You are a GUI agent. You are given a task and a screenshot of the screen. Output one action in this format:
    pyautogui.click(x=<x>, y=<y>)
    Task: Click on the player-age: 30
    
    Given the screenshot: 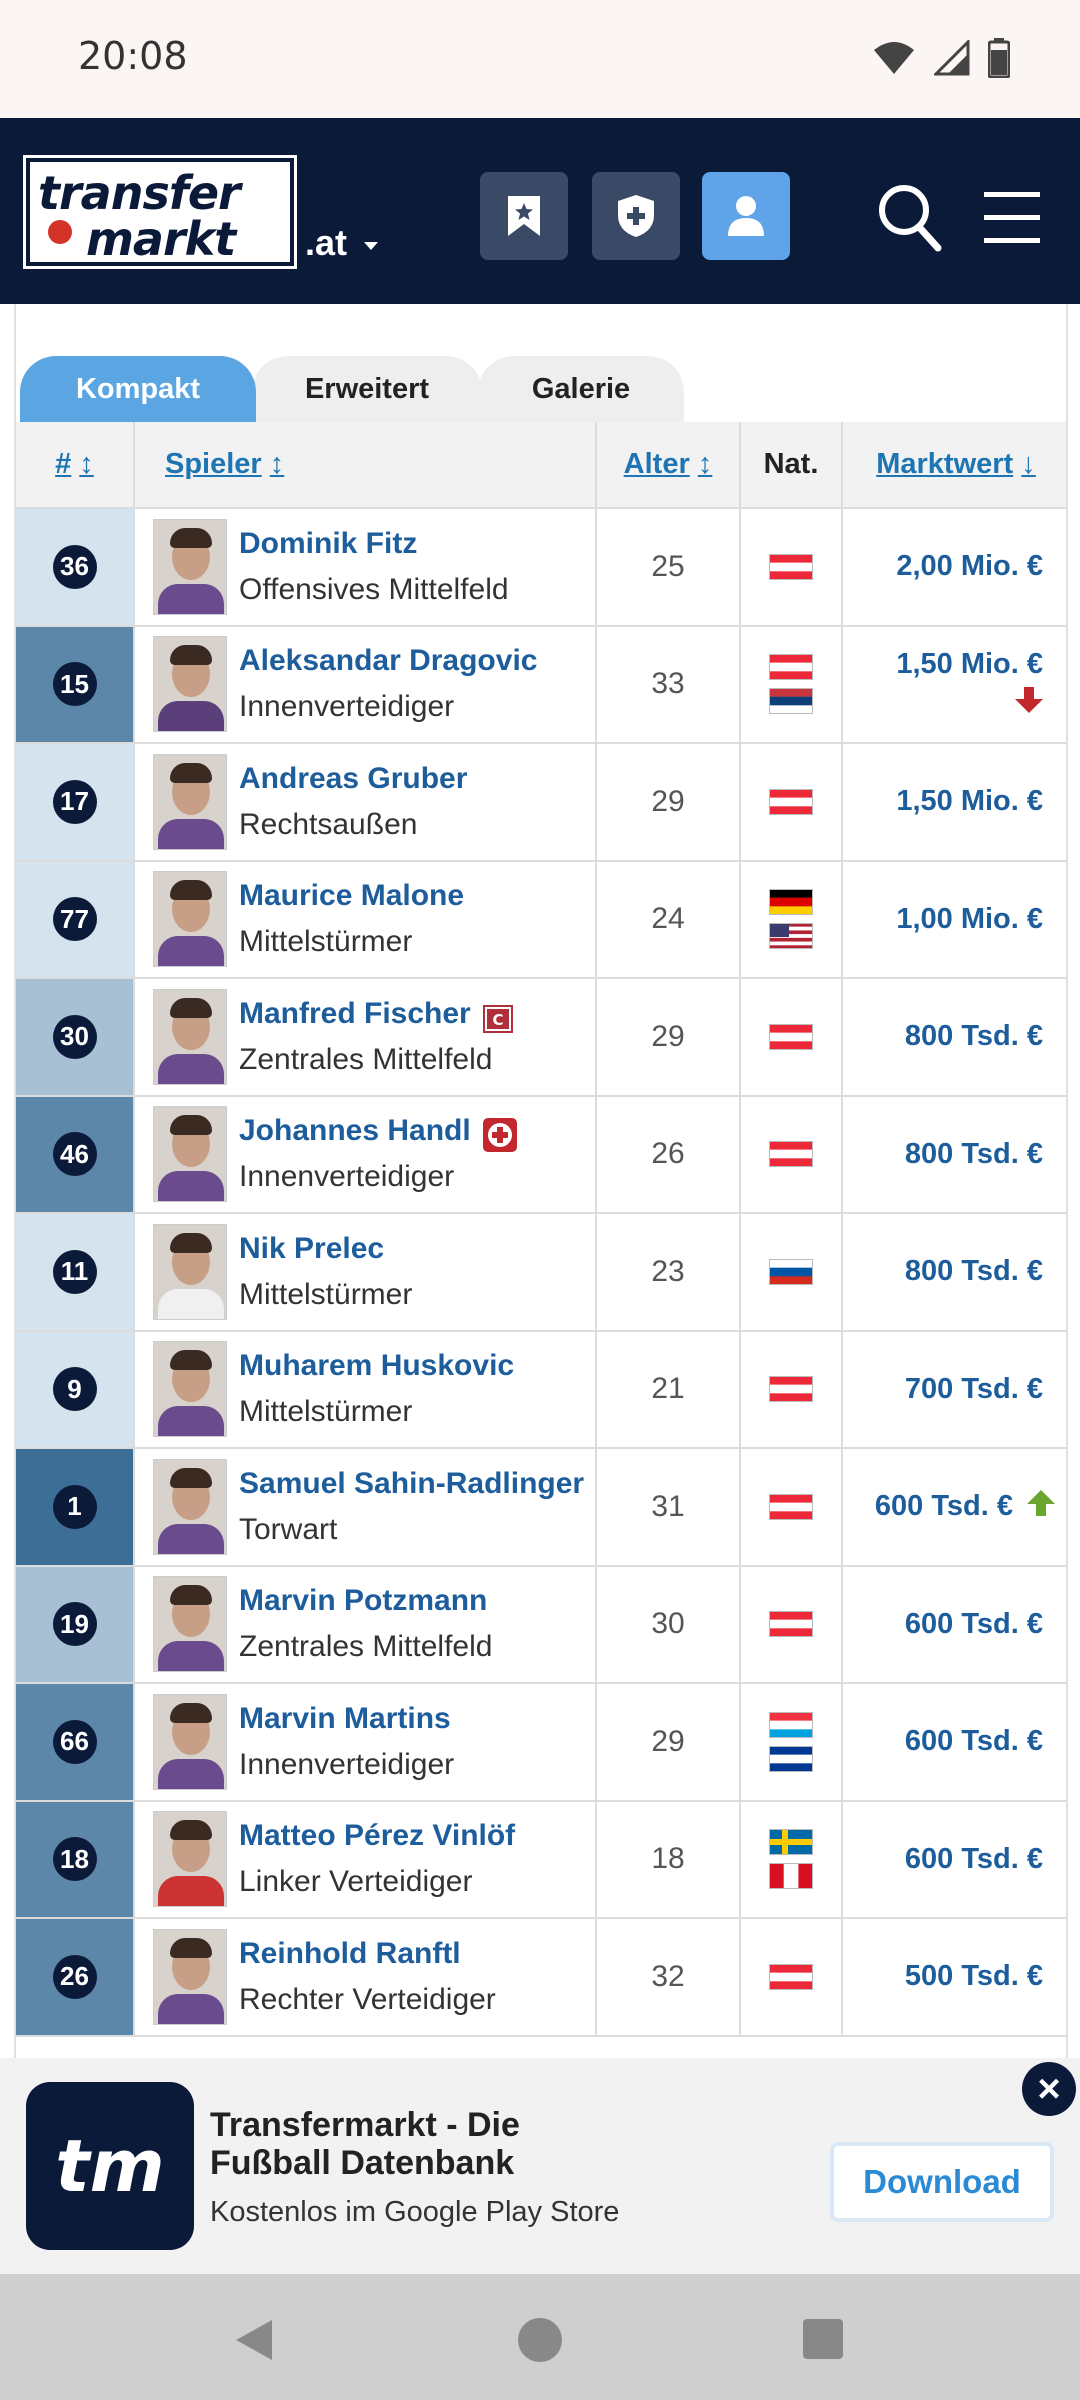 What is the action you would take?
    pyautogui.click(x=668, y=1624)
    